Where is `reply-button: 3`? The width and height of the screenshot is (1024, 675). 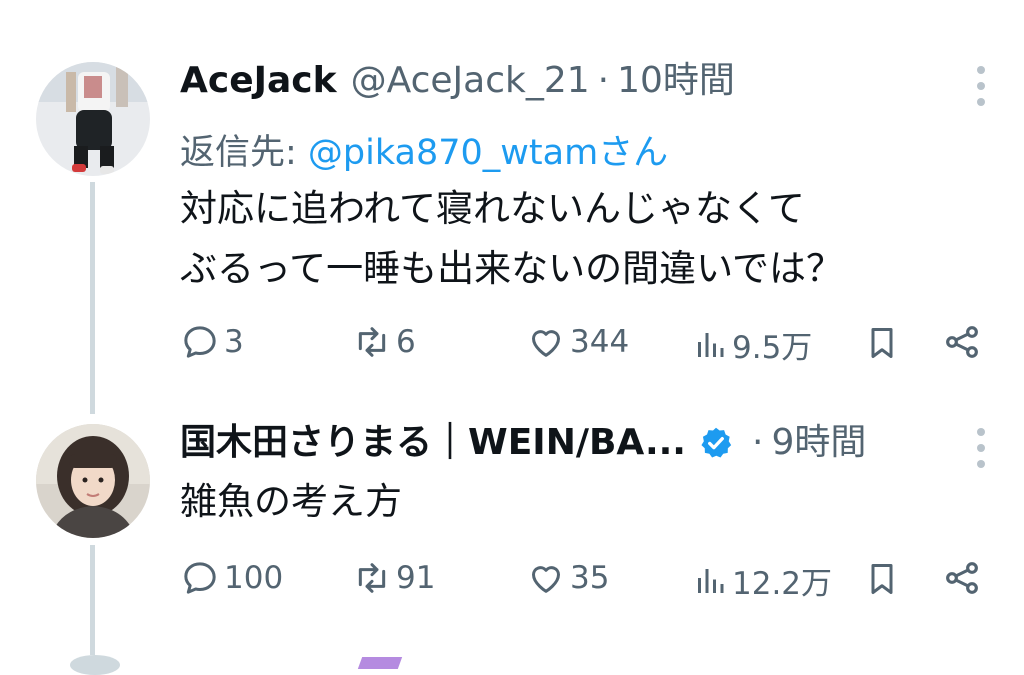
reply-button: 3 is located at coordinates (212, 342).